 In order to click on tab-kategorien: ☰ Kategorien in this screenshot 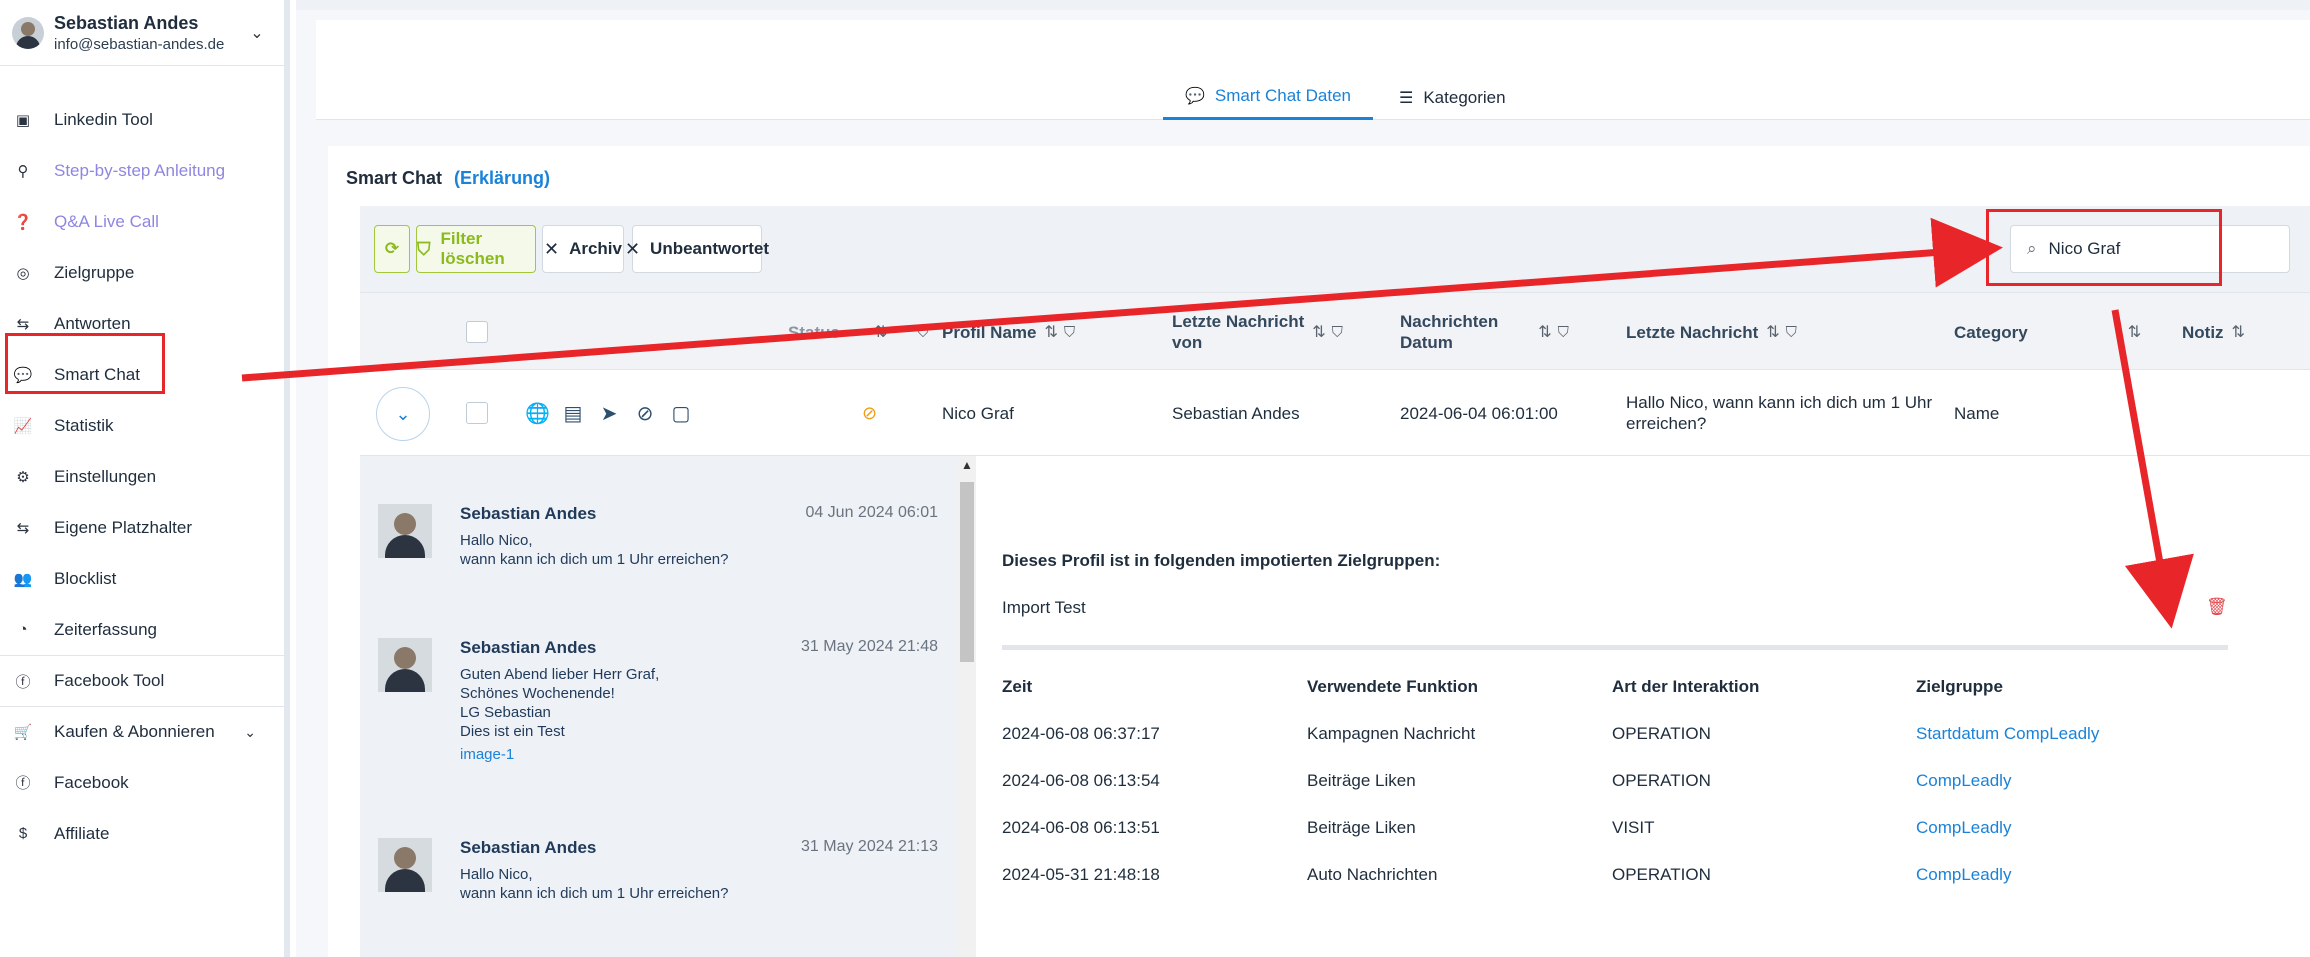, I will do `click(1452, 97)`.